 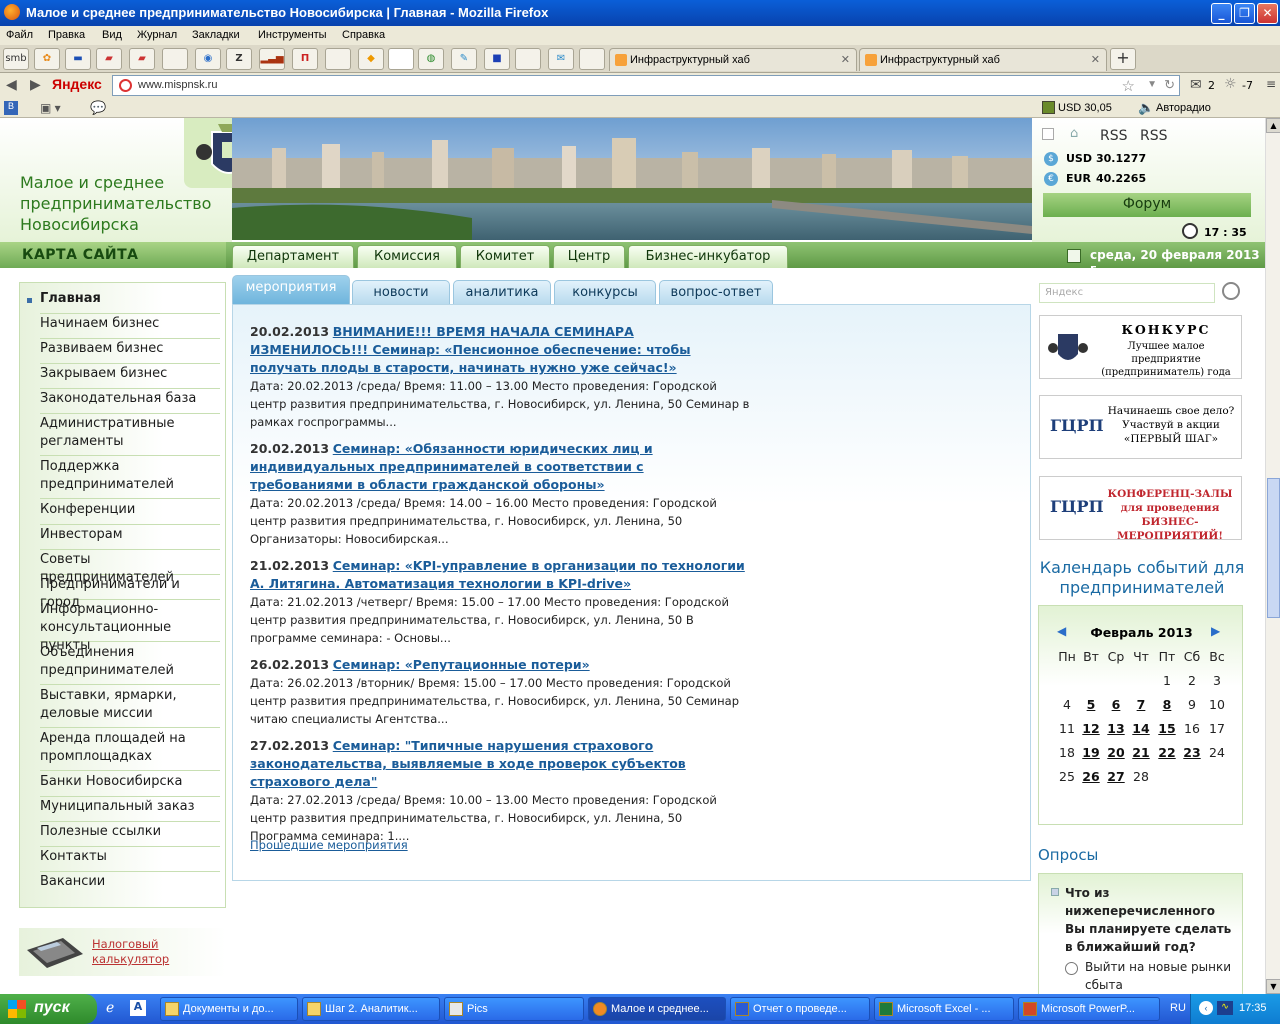 What do you see at coordinates (1152, 84) in the screenshot?
I see `dropdown-icon: ▼` at bounding box center [1152, 84].